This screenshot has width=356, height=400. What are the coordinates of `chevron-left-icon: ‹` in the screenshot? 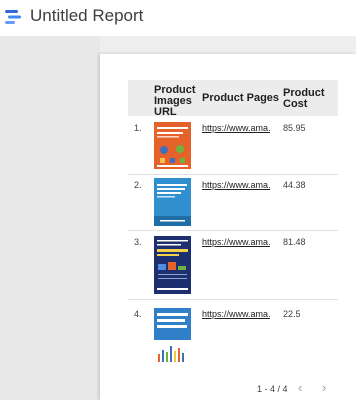 It's located at (300, 387).